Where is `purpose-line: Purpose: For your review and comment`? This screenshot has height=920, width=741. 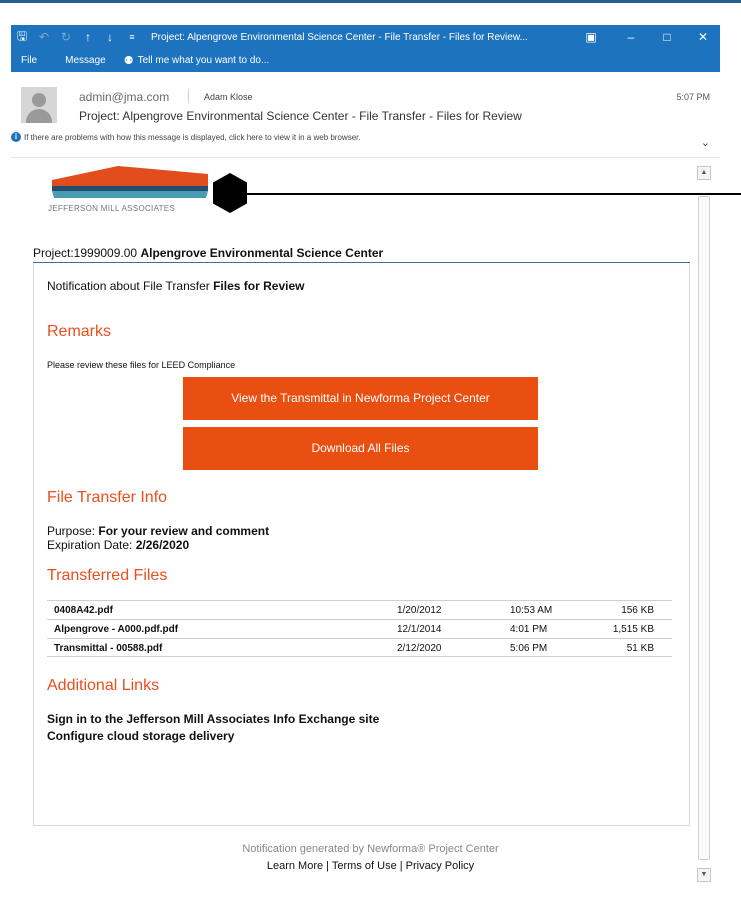 purpose-line: Purpose: For your review and comment is located at coordinates (158, 531).